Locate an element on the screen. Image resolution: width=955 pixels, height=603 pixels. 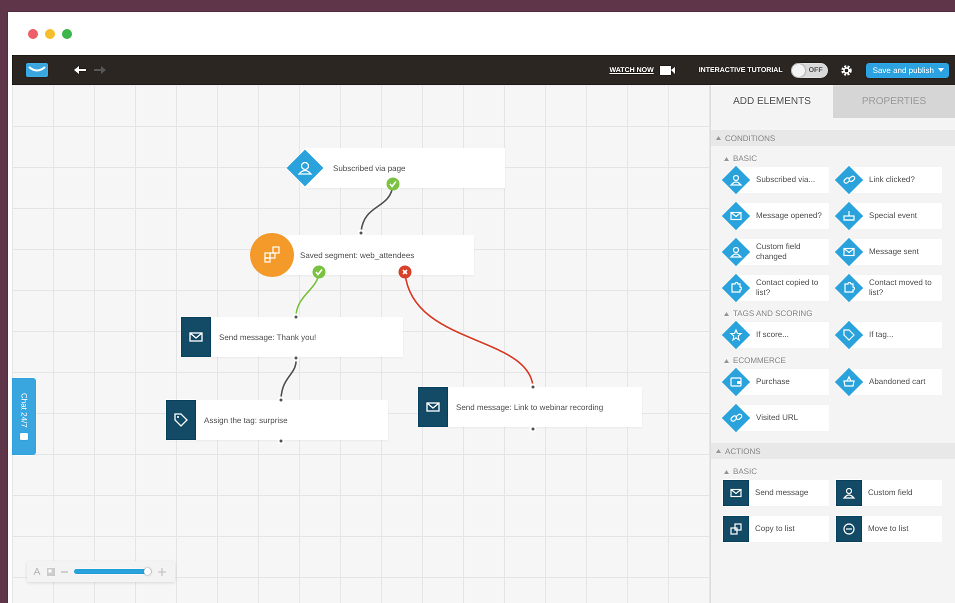
workflow-node: Subscribed via page is located at coordinates (394, 168).